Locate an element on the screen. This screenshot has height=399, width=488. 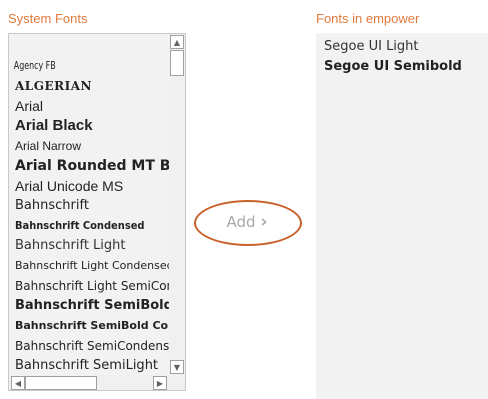
list-item: Segoe UI Light is located at coordinates (406, 47).